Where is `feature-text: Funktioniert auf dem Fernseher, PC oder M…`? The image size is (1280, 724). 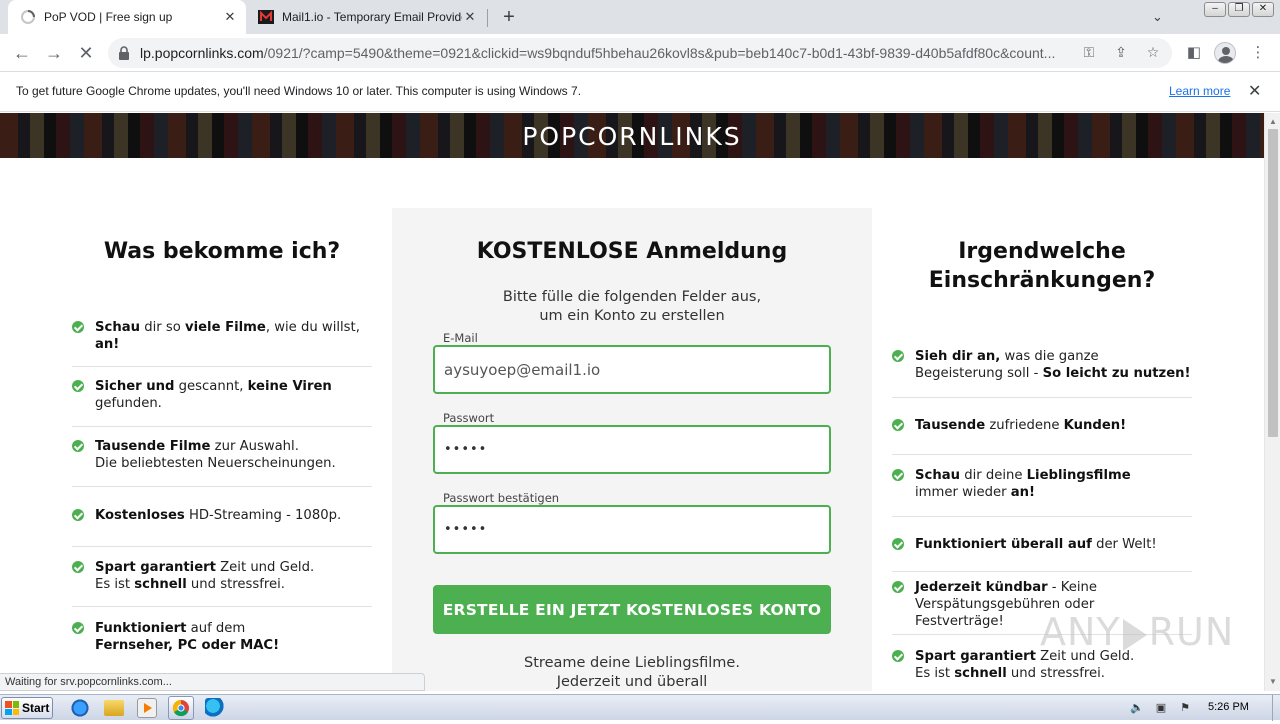 feature-text: Funktioniert auf dem Fernseher, PC oder M… is located at coordinates (187, 637).